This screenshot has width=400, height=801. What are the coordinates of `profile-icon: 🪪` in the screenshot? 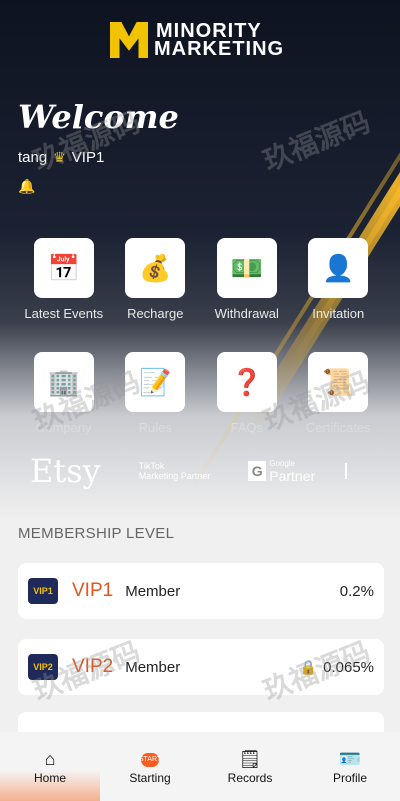 It's located at (350, 759).